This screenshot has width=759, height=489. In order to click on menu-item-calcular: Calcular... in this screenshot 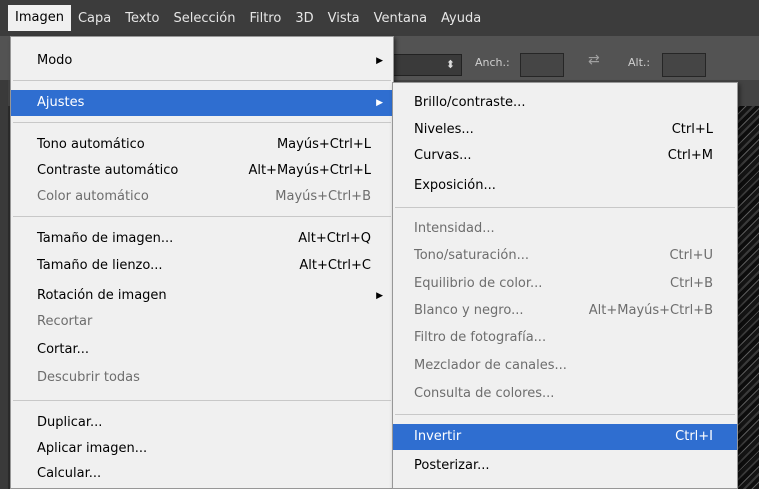, I will do `click(202, 474)`.